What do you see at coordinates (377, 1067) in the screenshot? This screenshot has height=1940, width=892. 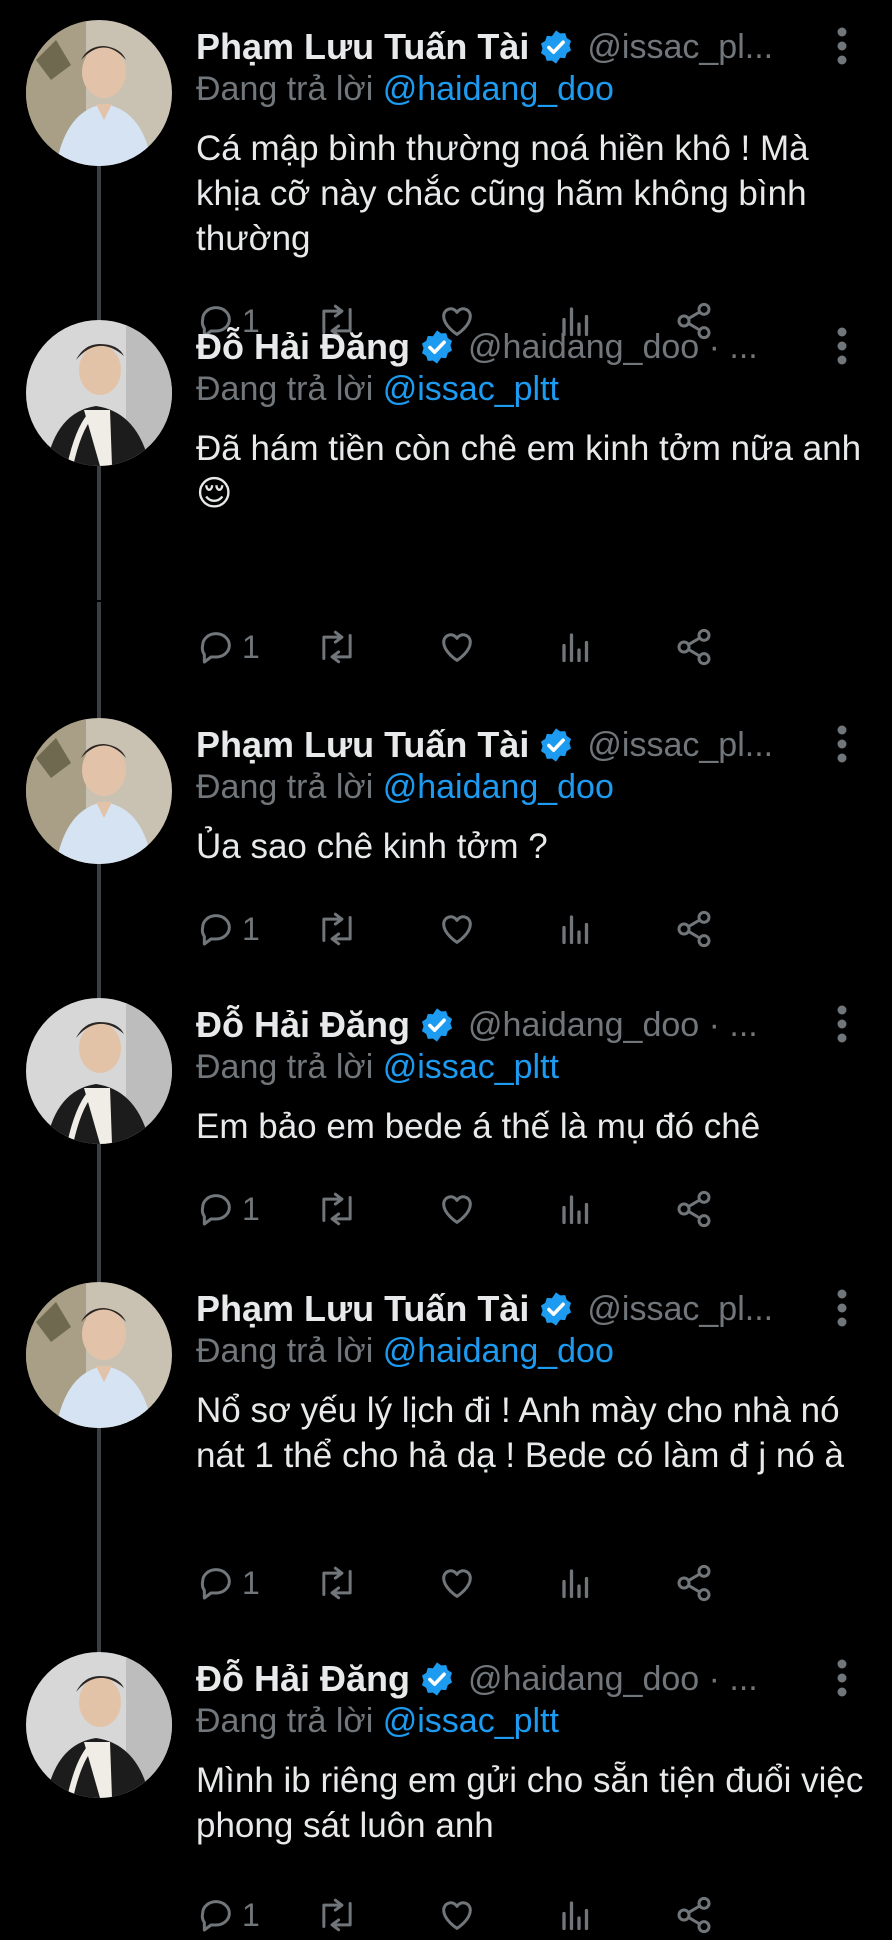 I see `replying-to: Đang trả lời @issac_pltt` at bounding box center [377, 1067].